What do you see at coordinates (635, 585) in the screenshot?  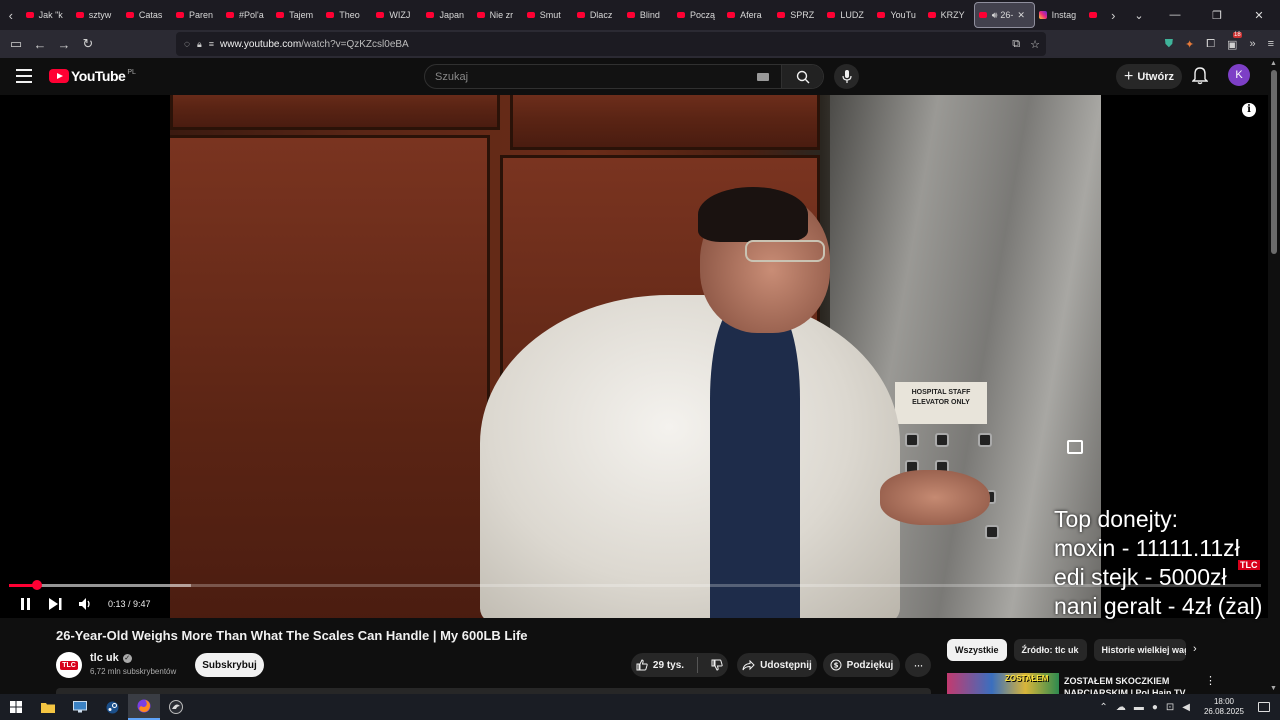 I see `progress-bar` at bounding box center [635, 585].